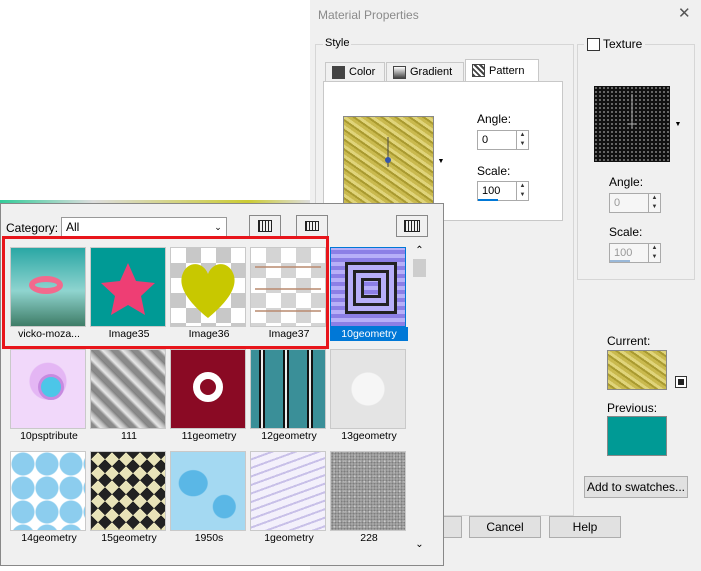 The image size is (701, 571). Describe the element at coordinates (419, 398) in the screenshot. I see `pattern-grid-scrollbar: ⌃ ⌄` at that location.